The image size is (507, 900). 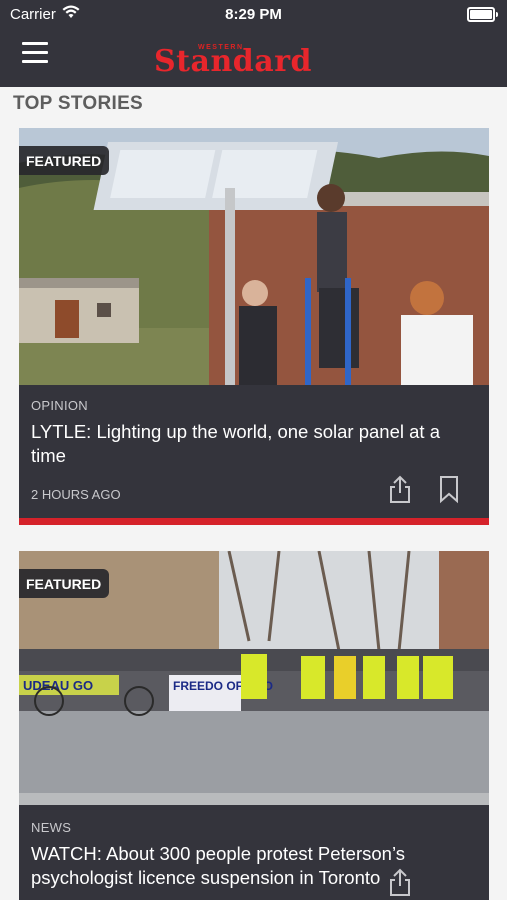 What do you see at coordinates (482, 14) in the screenshot?
I see `battery-icon` at bounding box center [482, 14].